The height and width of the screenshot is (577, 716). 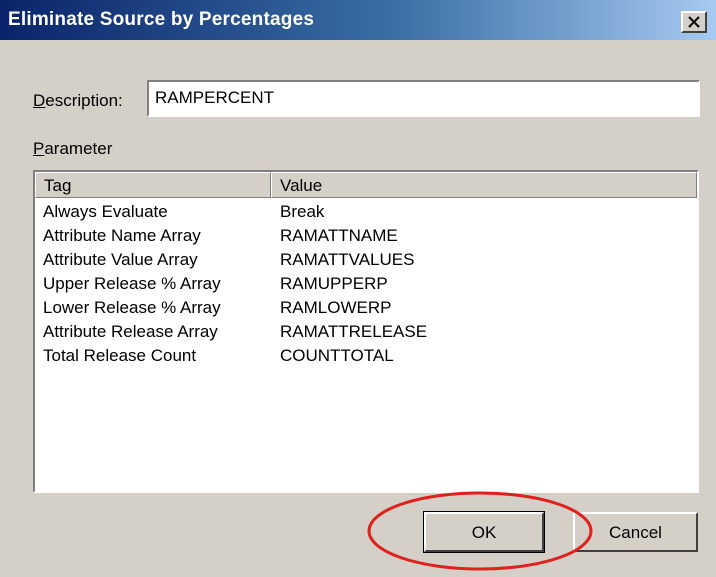 I want to click on list-item: Attribute Name Array RAMATTNAME, so click(x=366, y=238).